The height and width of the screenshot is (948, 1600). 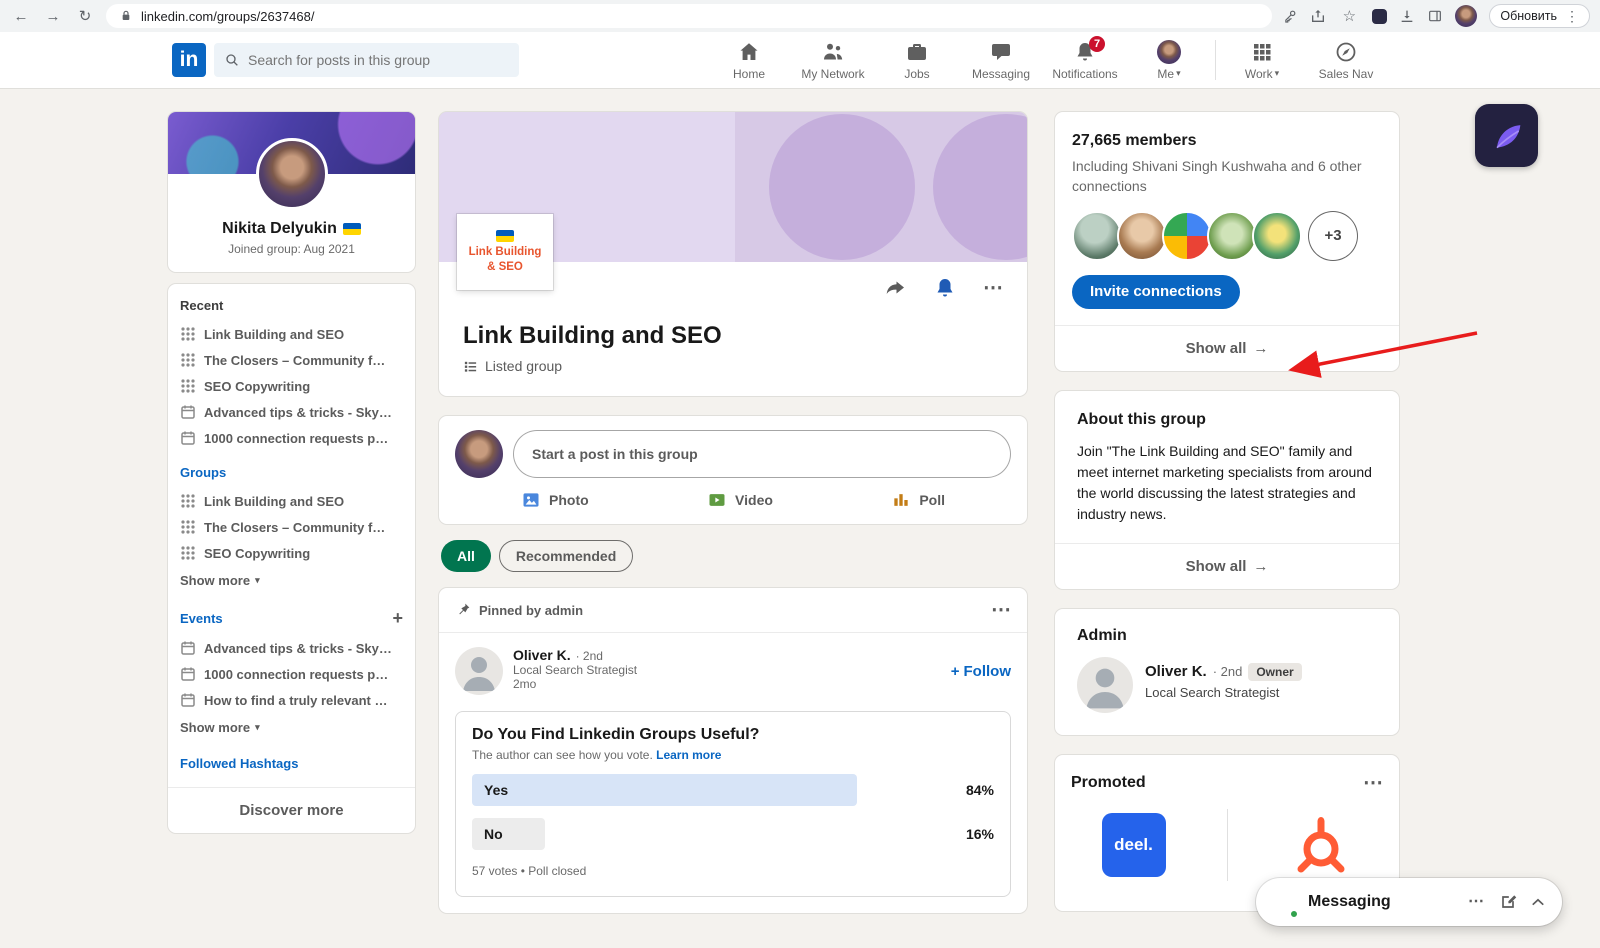 What do you see at coordinates (1262, 60) in the screenshot?
I see `nav-work: Work ▾` at bounding box center [1262, 60].